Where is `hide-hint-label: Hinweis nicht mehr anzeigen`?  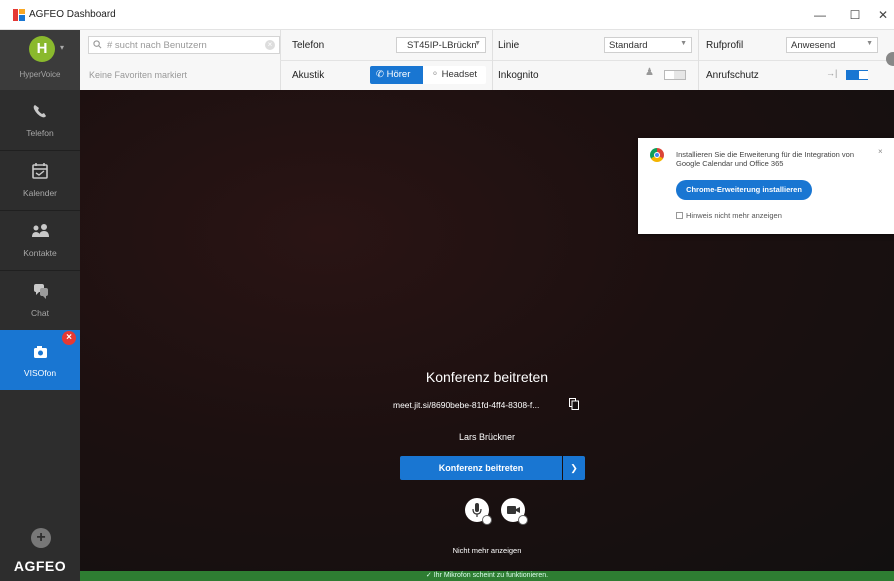 hide-hint-label: Hinweis nicht mehr anzeigen is located at coordinates (734, 215).